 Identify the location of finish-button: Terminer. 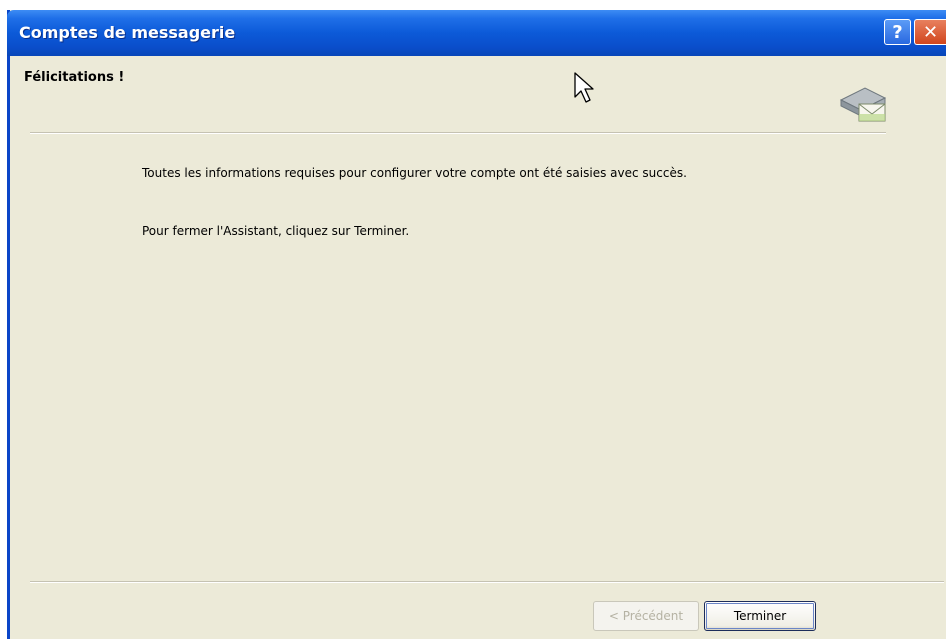
(760, 616).